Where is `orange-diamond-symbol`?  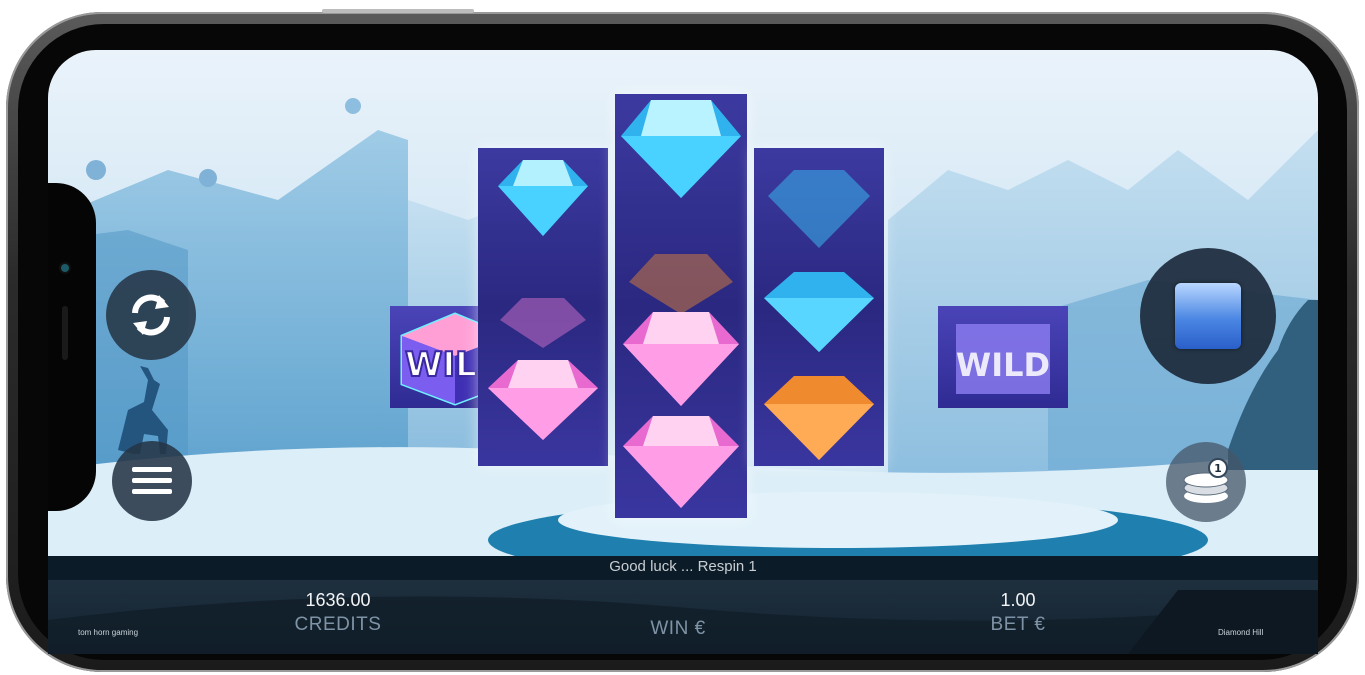
orange-diamond-symbol is located at coordinates (819, 418).